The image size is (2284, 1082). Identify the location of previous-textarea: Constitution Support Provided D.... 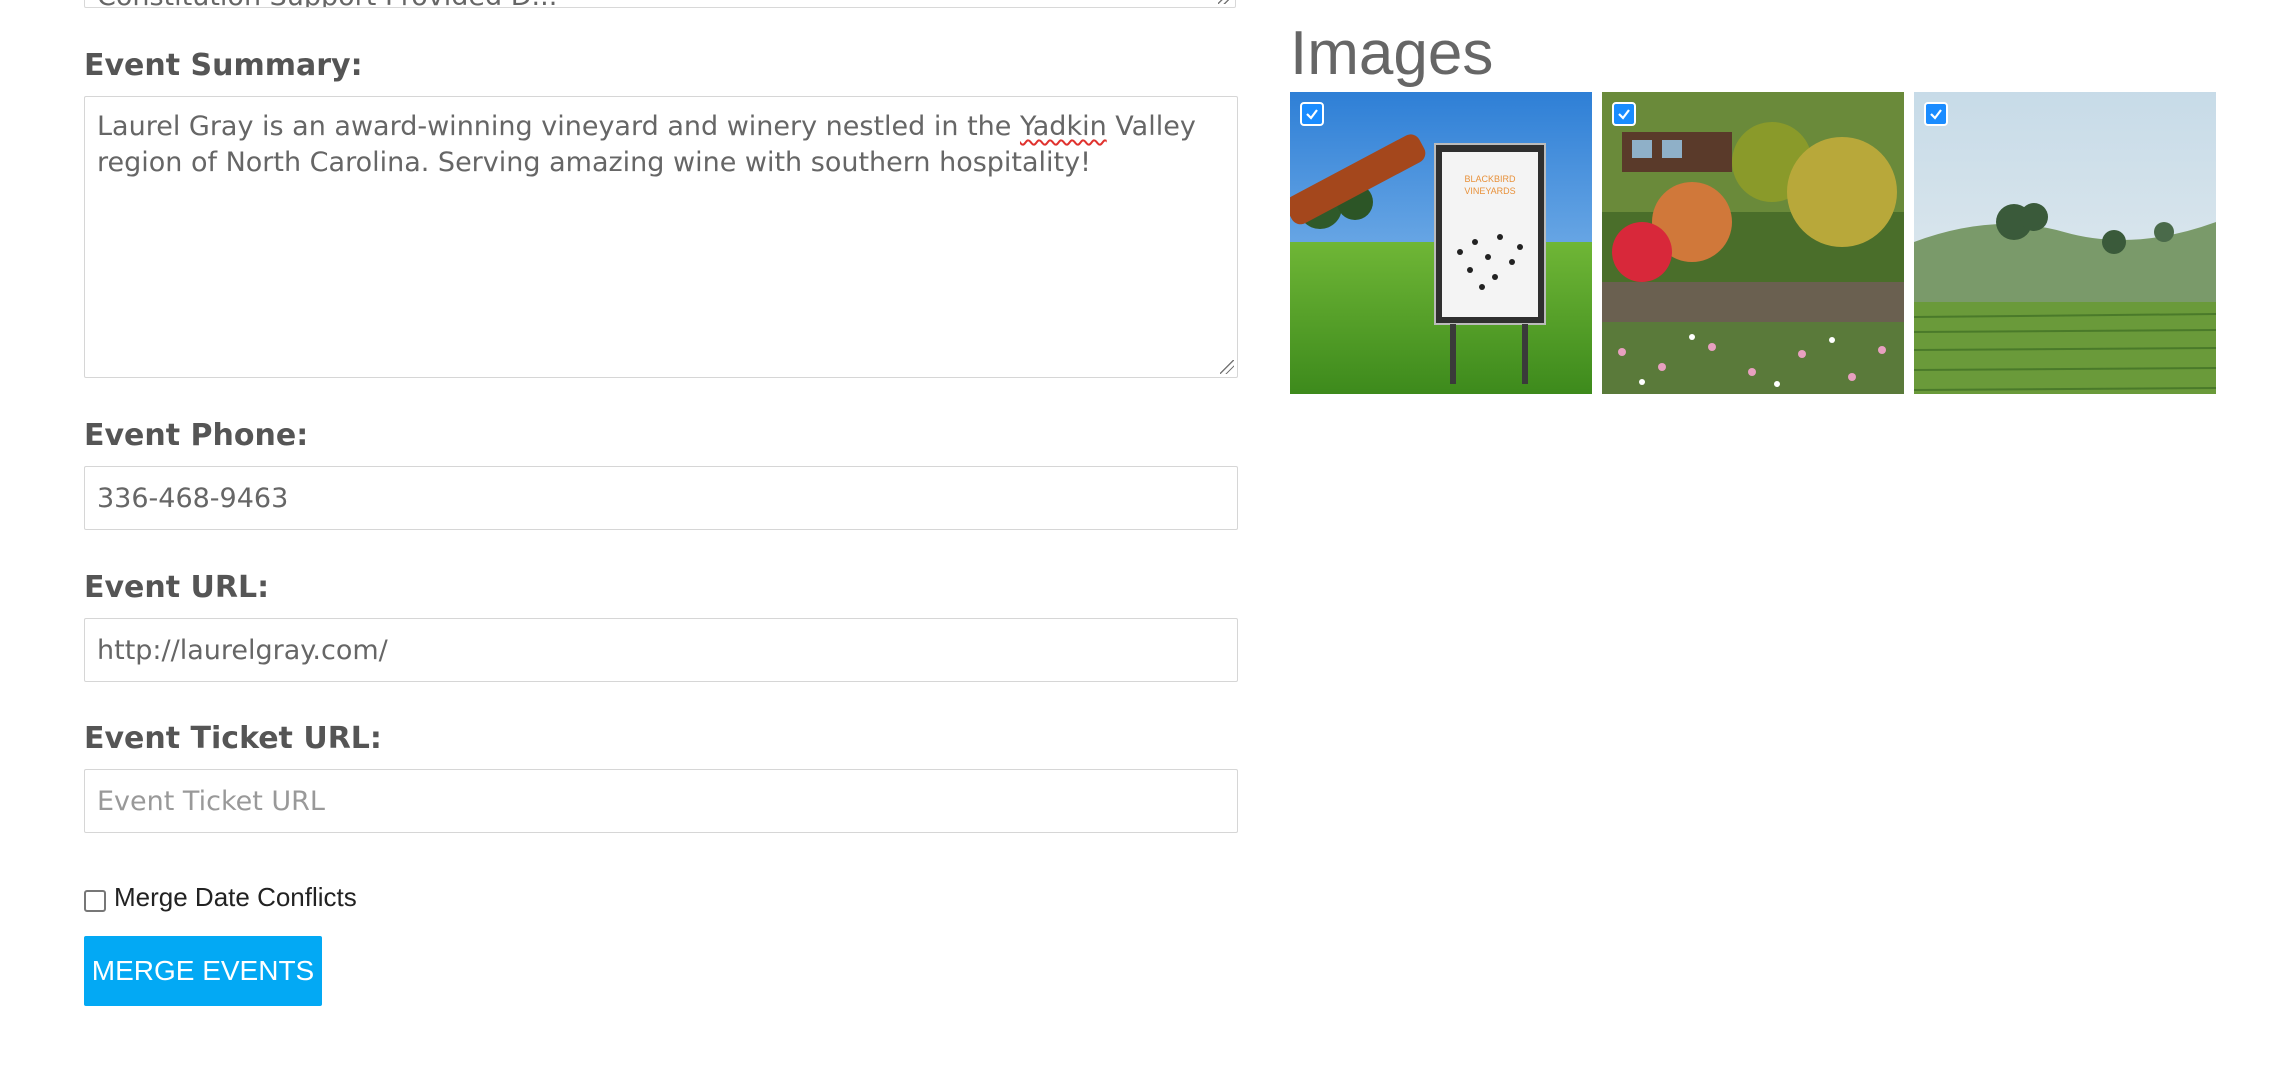
(660, 4).